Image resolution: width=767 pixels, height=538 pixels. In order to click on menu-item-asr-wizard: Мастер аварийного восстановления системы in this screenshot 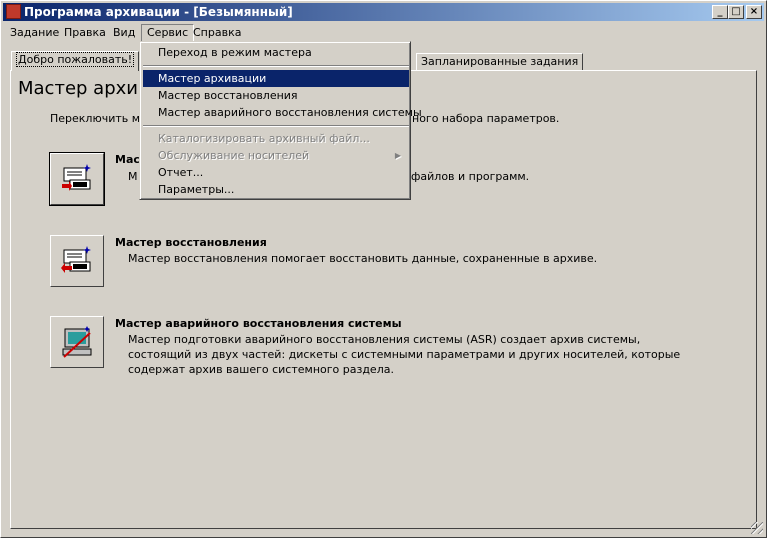, I will do `click(282, 112)`.